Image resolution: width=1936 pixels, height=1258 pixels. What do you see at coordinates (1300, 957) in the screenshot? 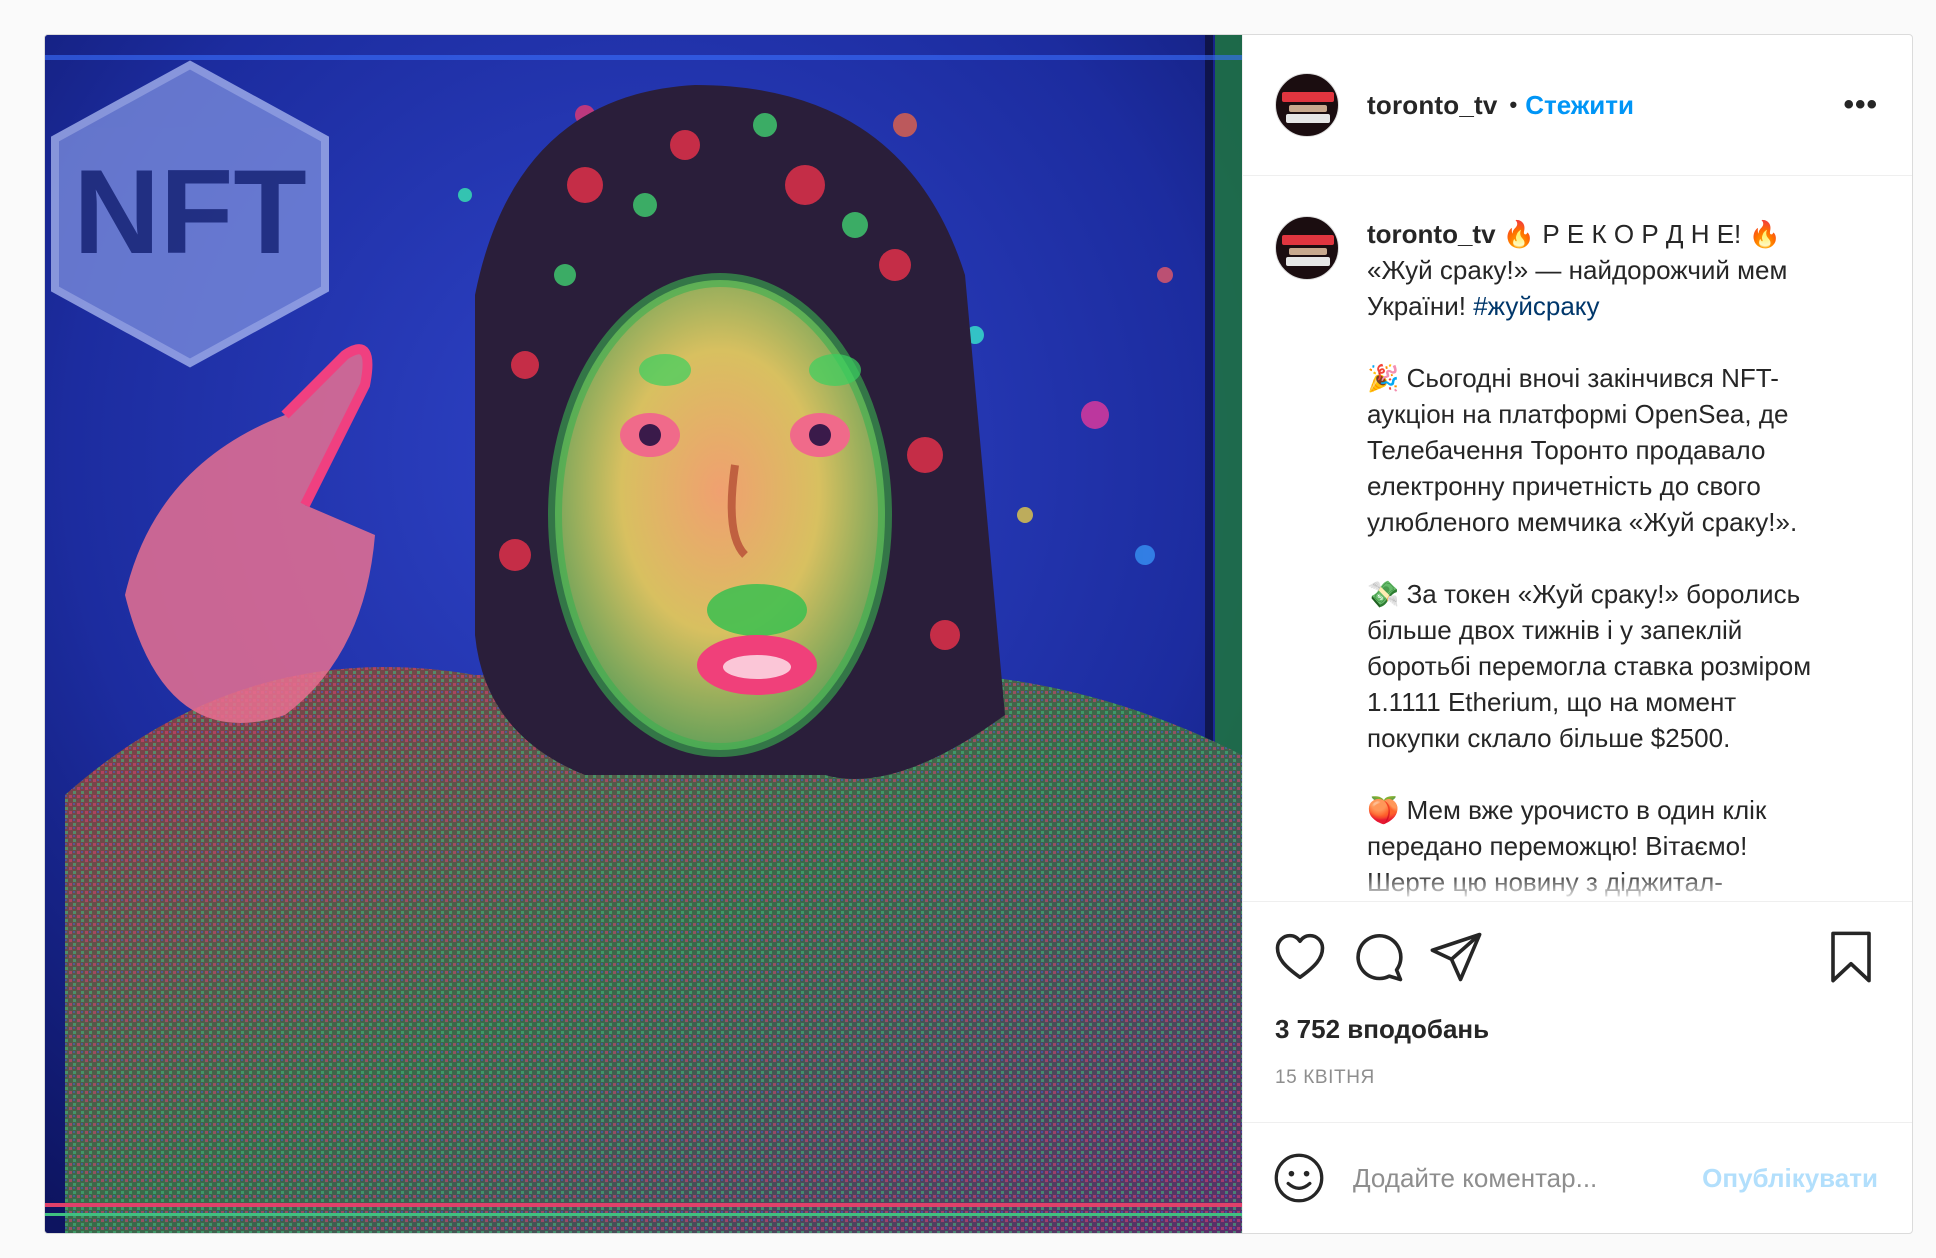
I see `heart-icon` at bounding box center [1300, 957].